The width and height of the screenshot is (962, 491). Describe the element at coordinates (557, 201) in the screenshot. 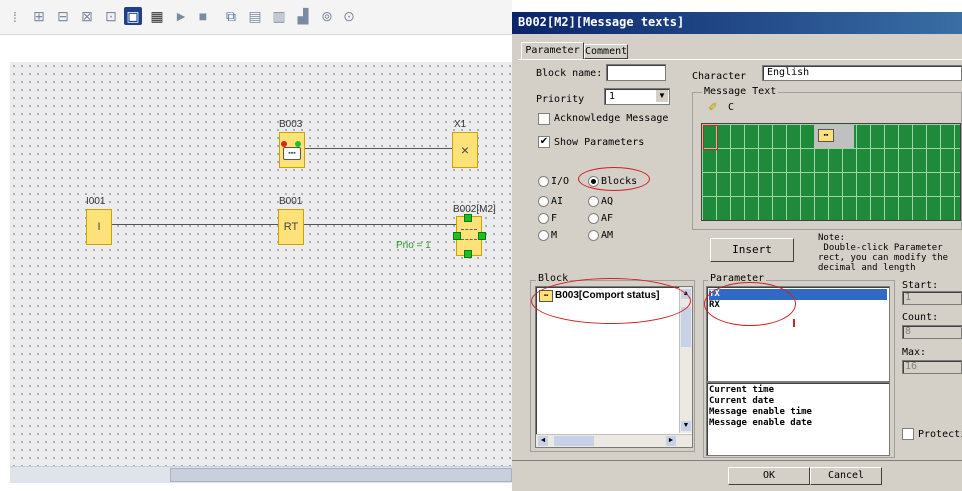

I see `radio-ai-label: AI` at that location.